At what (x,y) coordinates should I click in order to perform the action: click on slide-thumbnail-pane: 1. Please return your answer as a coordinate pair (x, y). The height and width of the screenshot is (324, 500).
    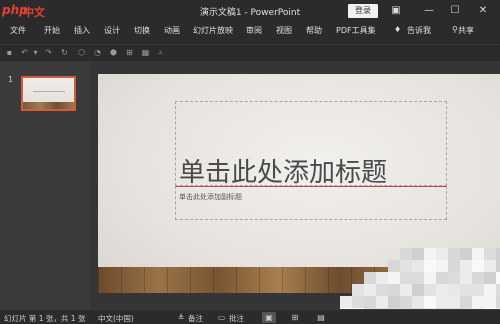
    Looking at the image, I should click on (45, 185).